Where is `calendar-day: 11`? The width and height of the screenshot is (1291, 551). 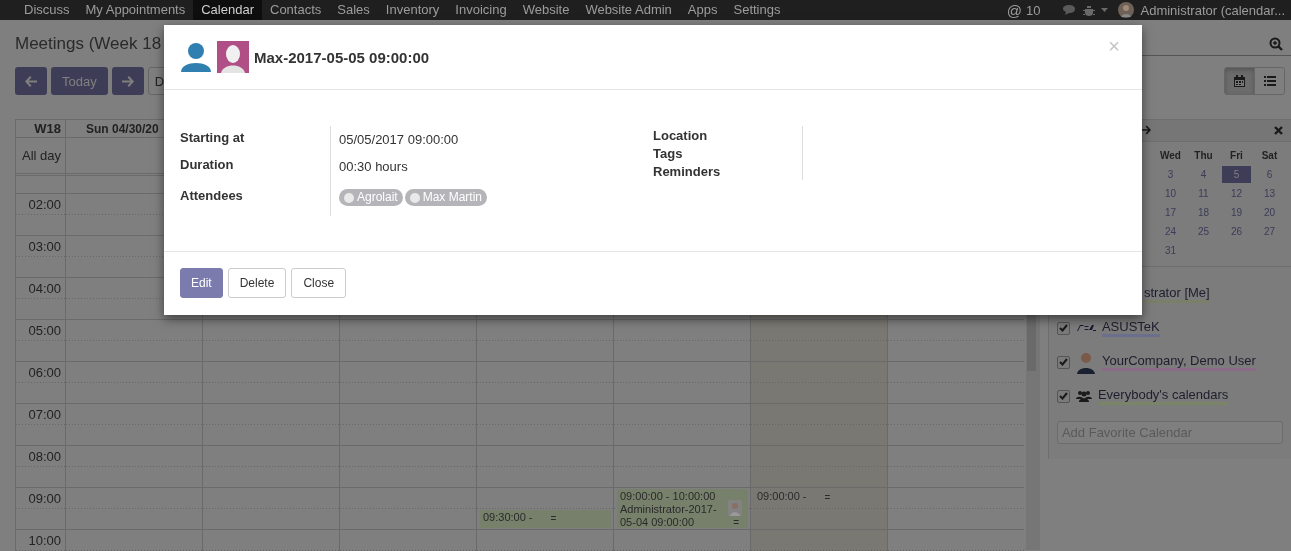 calendar-day: 11 is located at coordinates (1203, 193).